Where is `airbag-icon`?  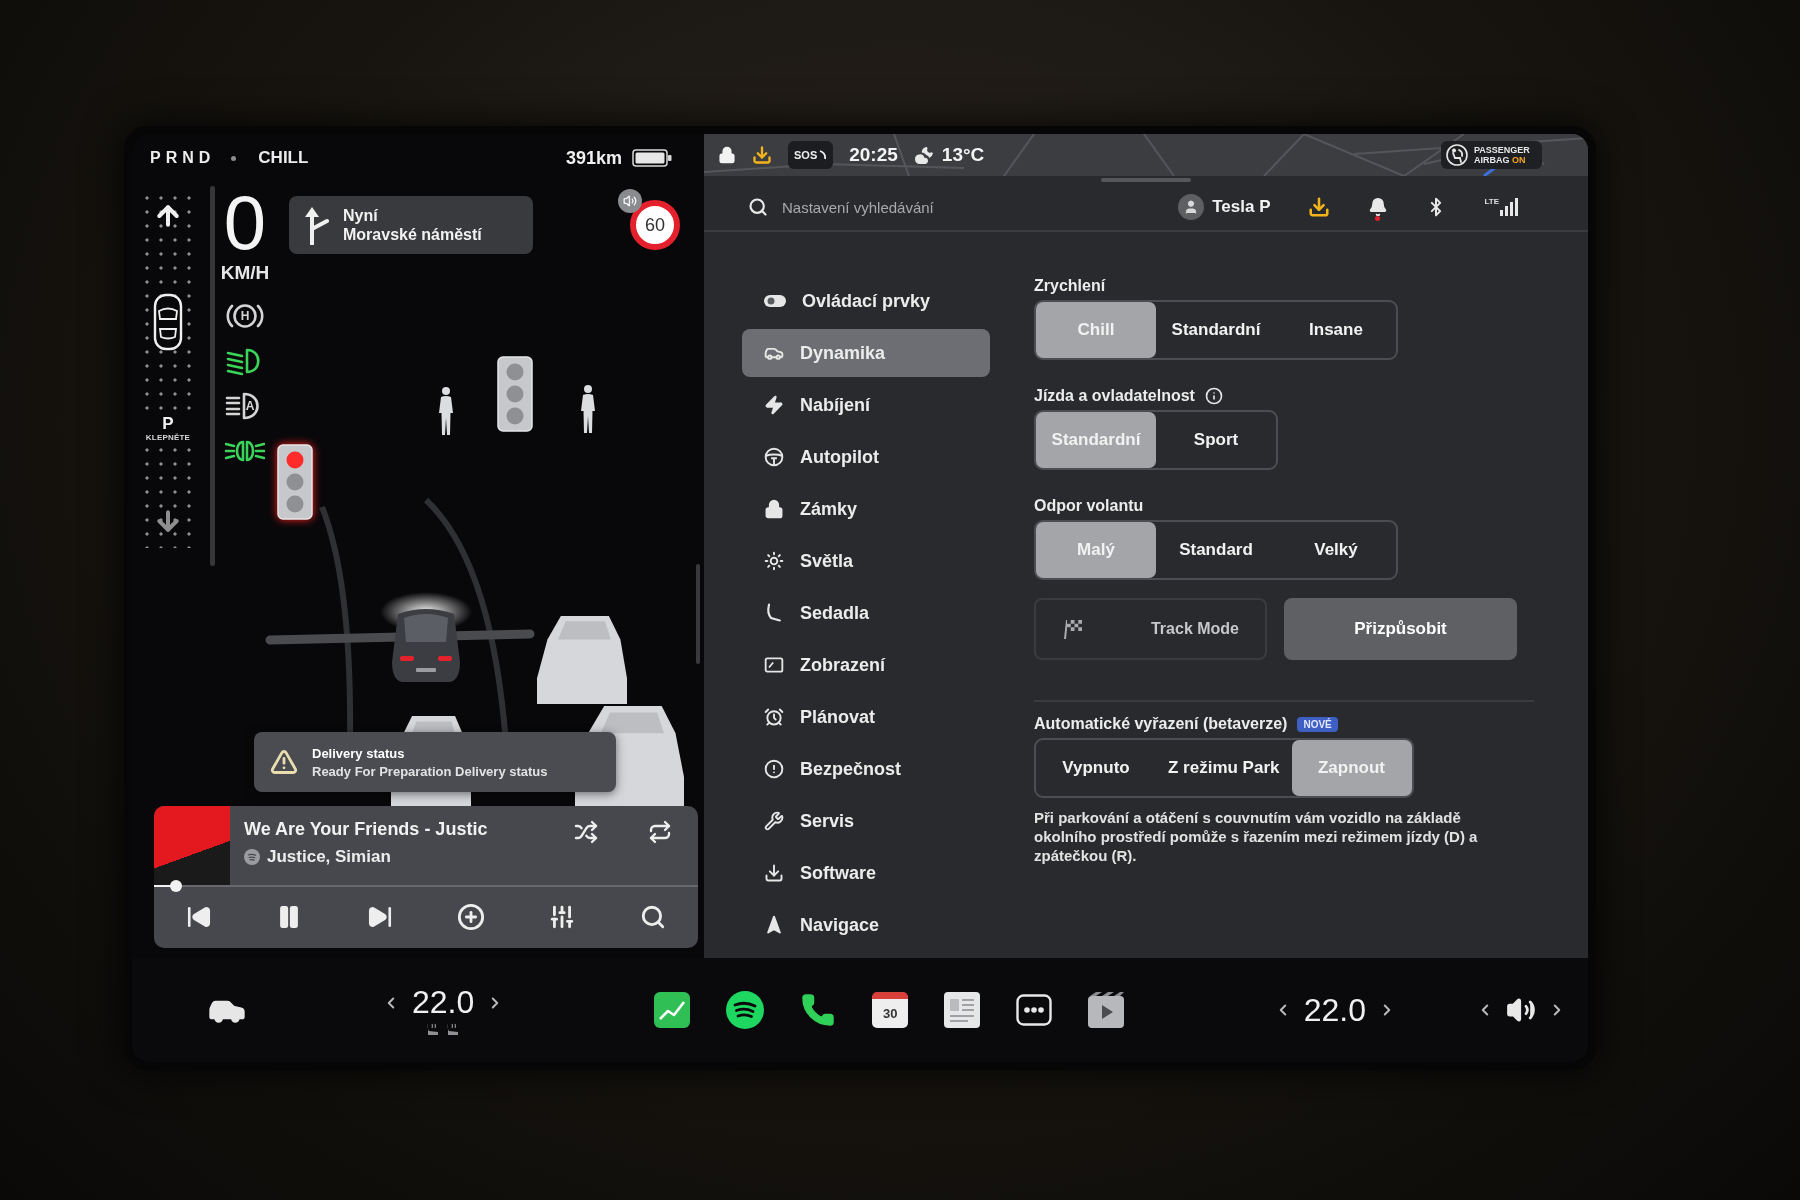 airbag-icon is located at coordinates (1457, 155).